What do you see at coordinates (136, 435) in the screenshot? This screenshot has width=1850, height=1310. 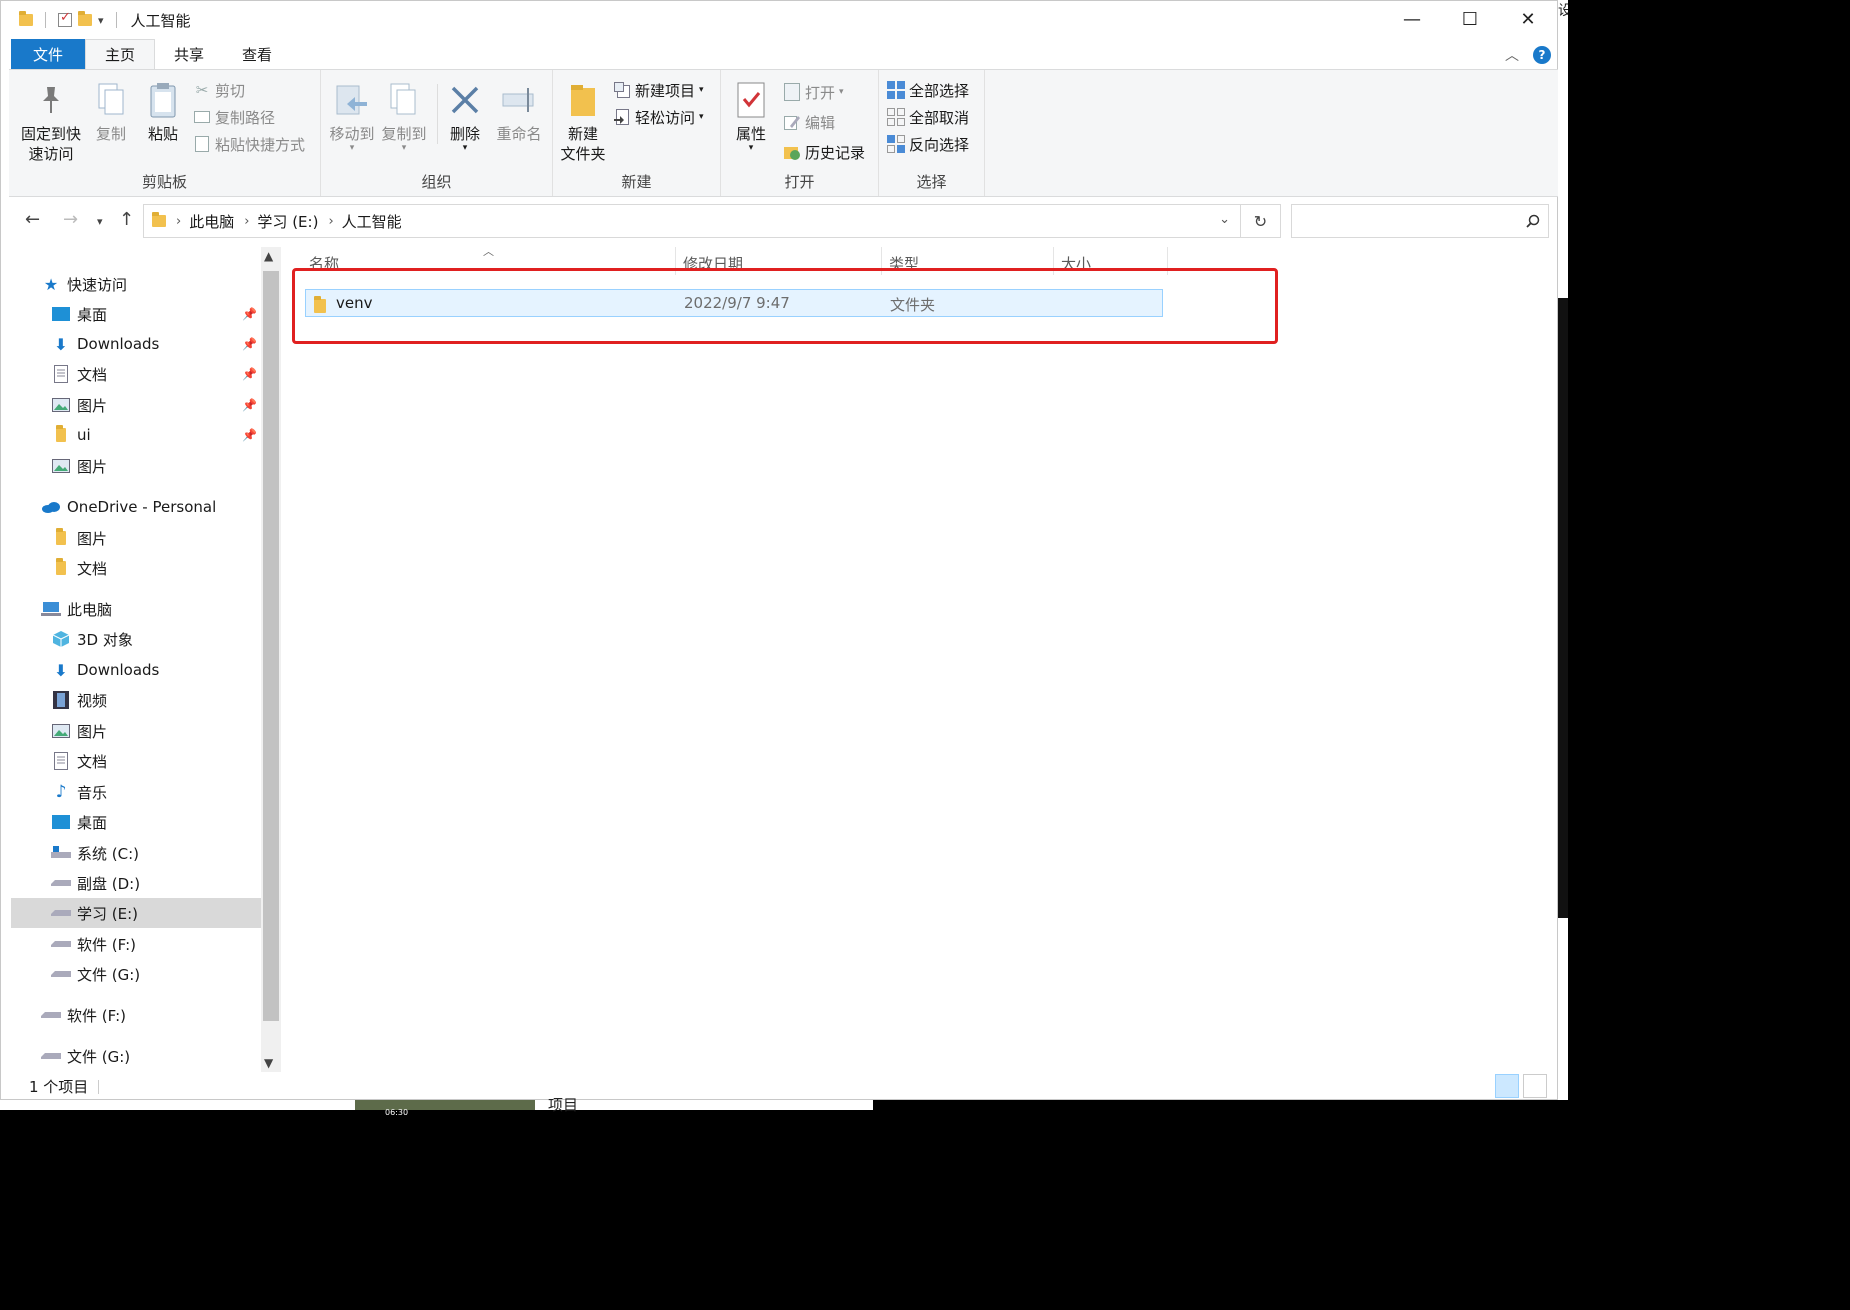 I see `nav-item-ui: ui 📌` at bounding box center [136, 435].